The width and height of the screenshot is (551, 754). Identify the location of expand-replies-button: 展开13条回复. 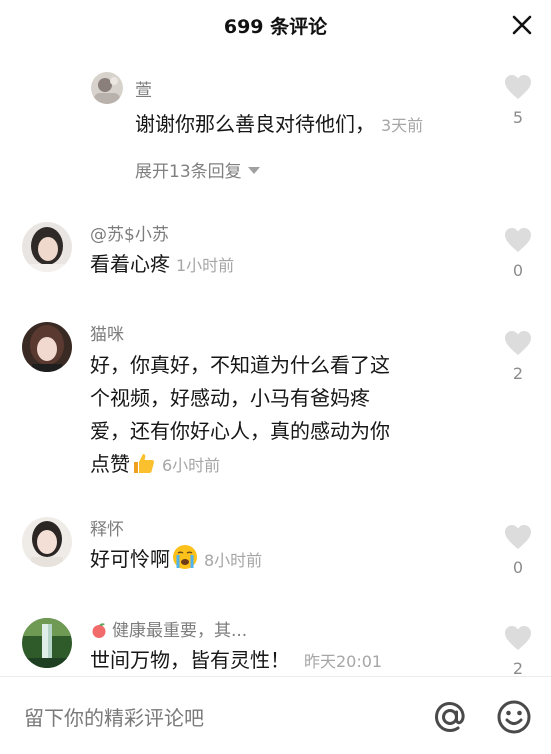
(197, 169).